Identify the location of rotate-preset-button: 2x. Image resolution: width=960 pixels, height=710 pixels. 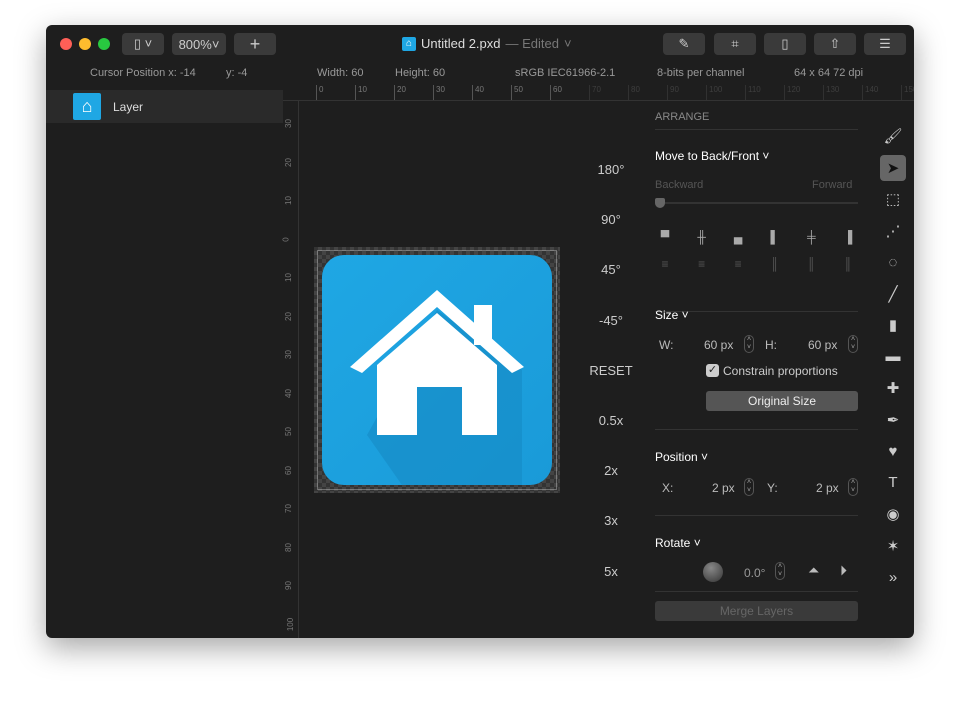
(611, 470).